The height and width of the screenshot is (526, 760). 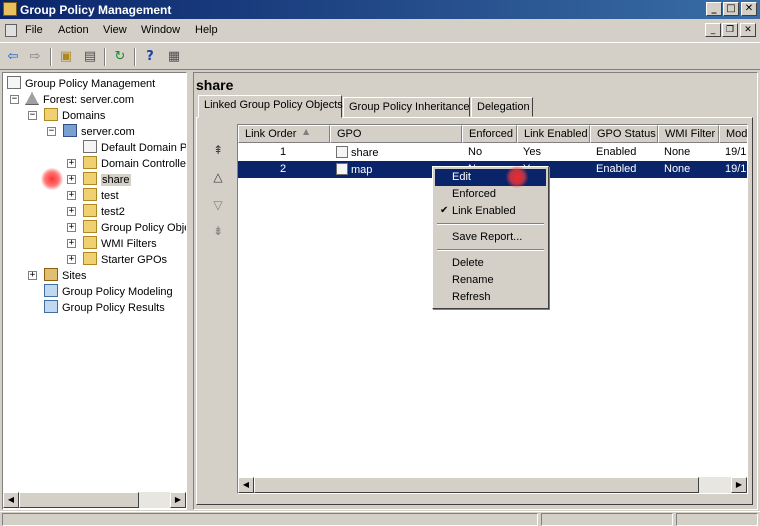 I want to click on properties-icon: ▦, so click(x=174, y=57).